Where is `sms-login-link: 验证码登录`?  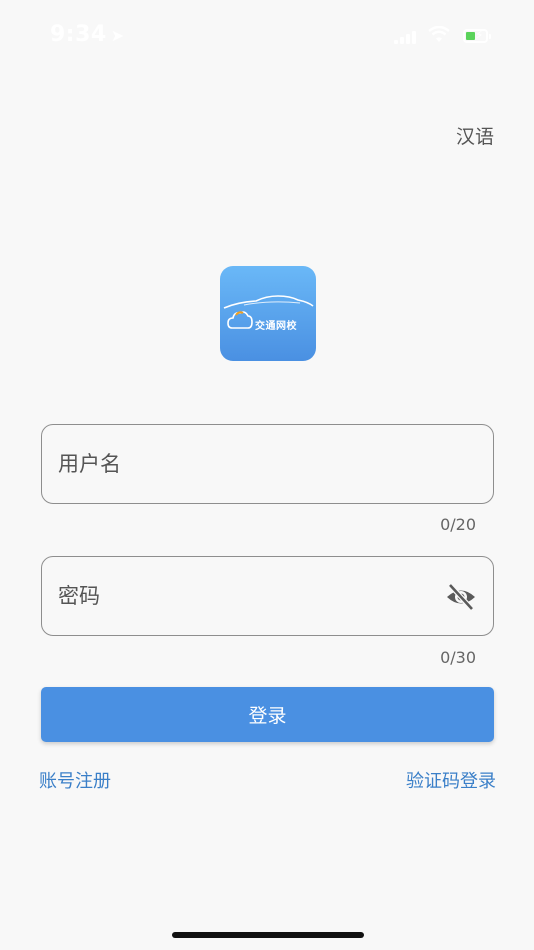 sms-login-link: 验证码登录 is located at coordinates (451, 780).